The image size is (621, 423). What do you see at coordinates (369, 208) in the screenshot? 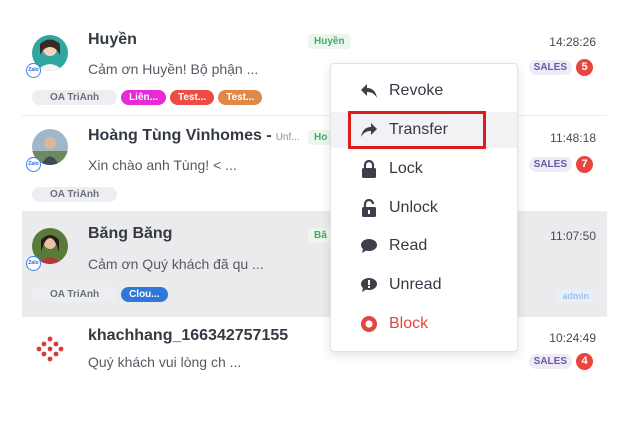
I see `unlock-icon` at bounding box center [369, 208].